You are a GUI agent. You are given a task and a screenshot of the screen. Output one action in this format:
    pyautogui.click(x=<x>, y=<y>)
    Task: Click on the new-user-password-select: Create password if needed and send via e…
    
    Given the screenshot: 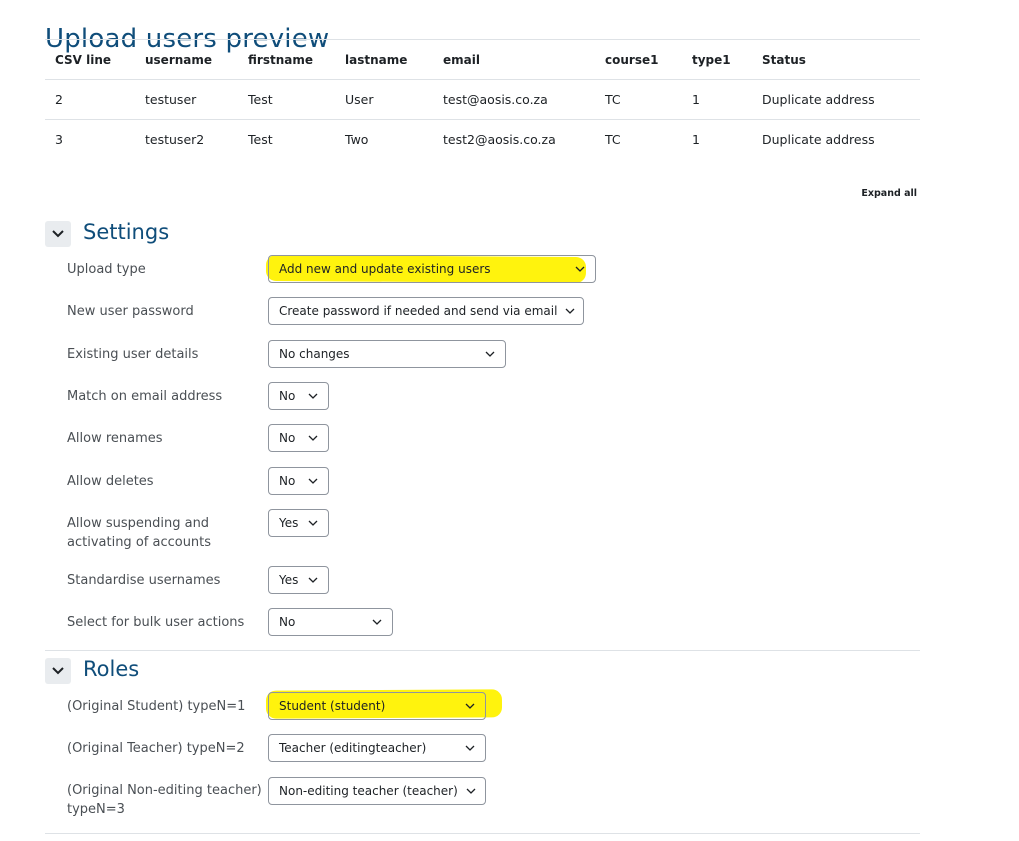 What is the action you would take?
    pyautogui.click(x=426, y=311)
    